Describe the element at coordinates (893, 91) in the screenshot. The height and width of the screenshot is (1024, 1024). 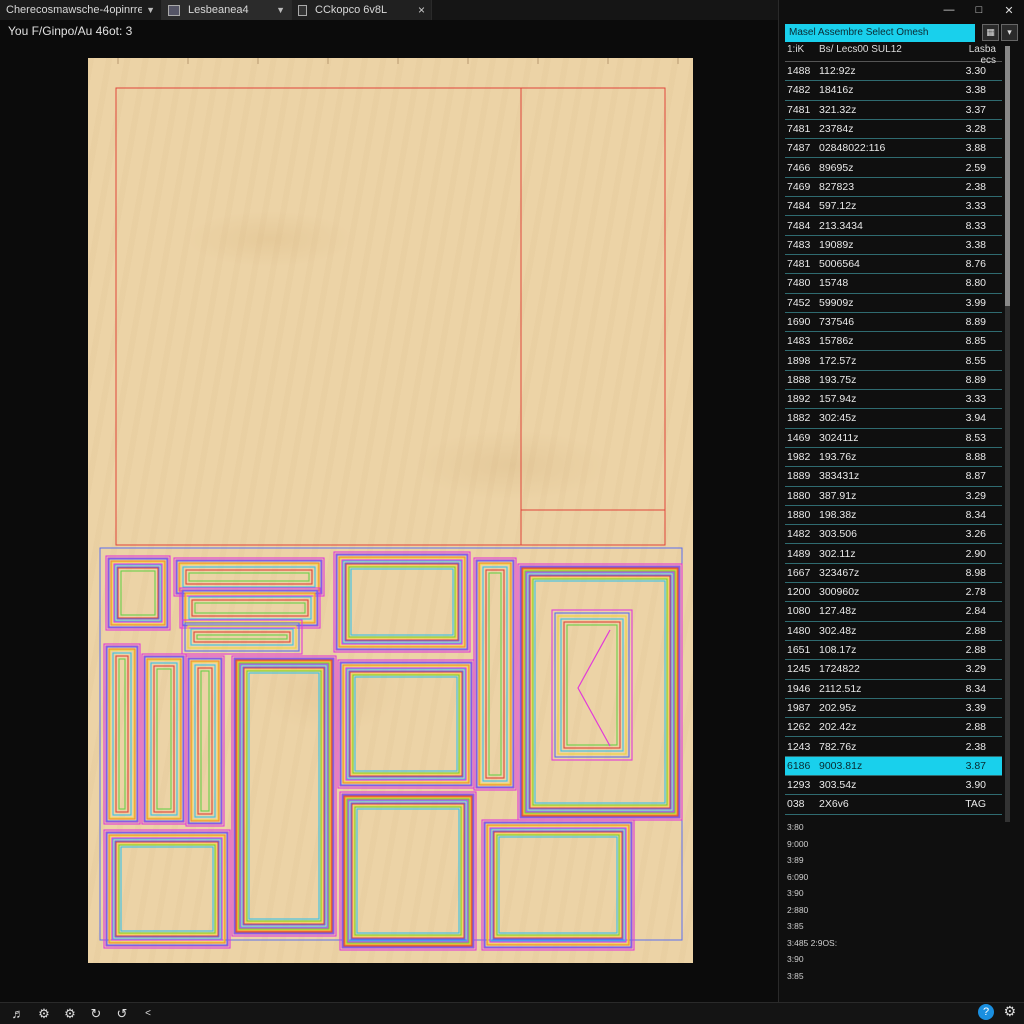
I see `table-row: 7482 18416z 3.38` at that location.